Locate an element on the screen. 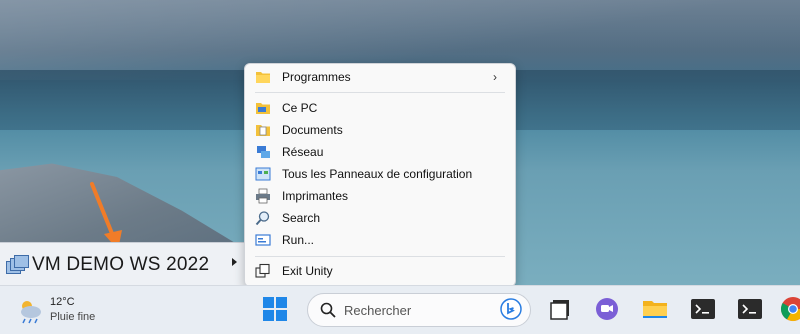 Image resolution: width=800 pixels, height=334 pixels. chevron-right-icon is located at coordinates (234, 262).